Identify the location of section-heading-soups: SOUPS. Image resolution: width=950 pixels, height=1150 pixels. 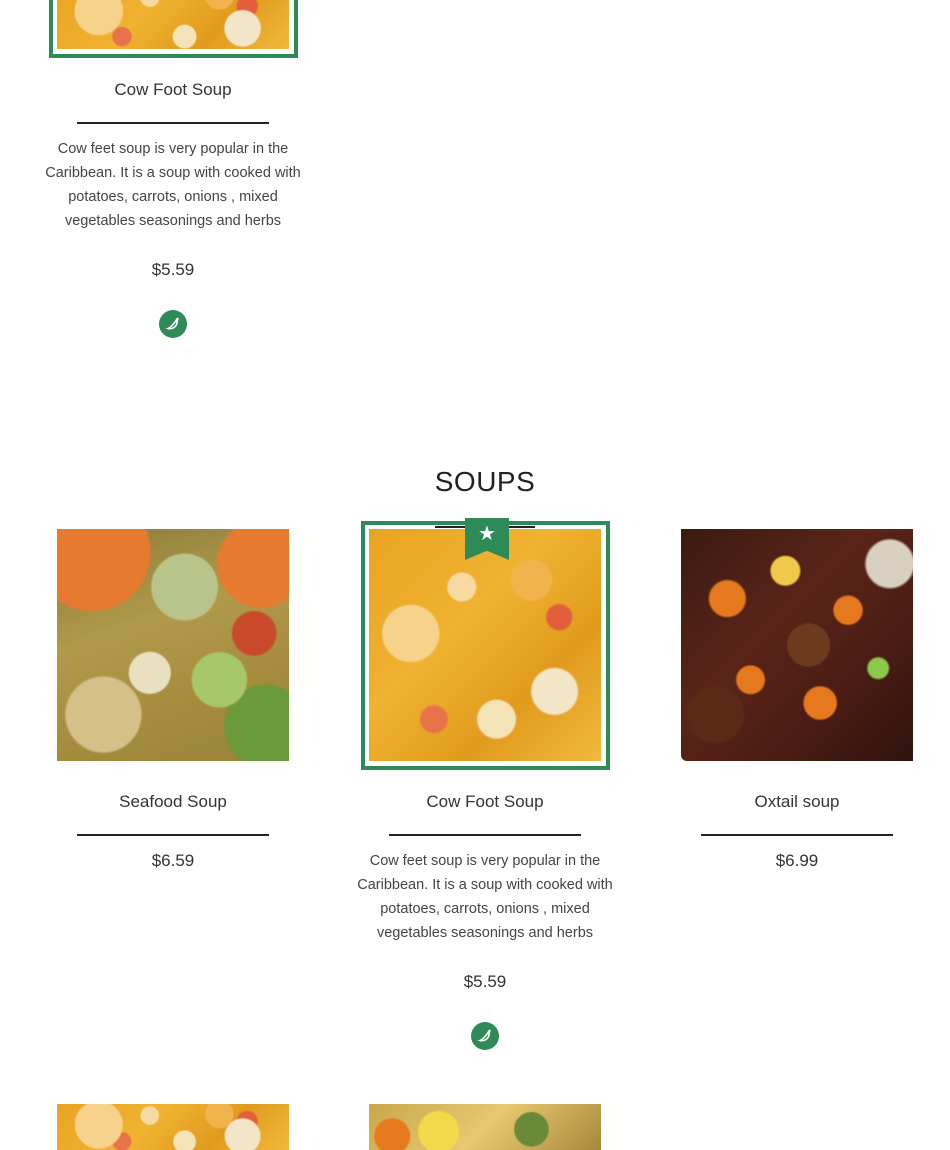
(485, 481).